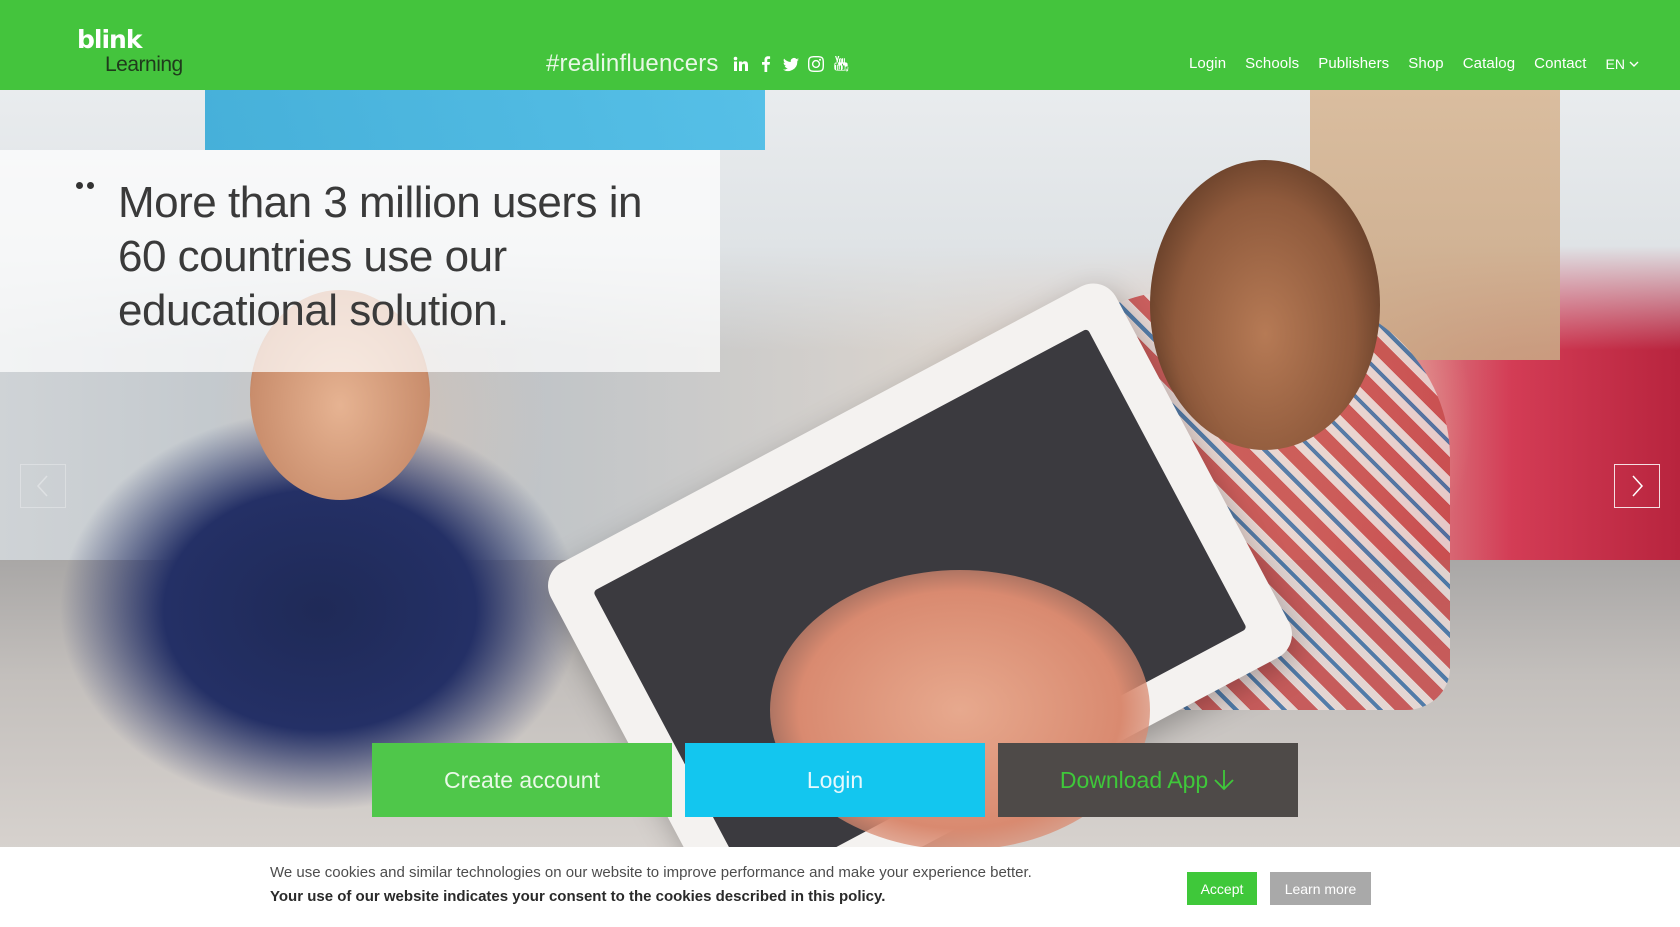 The image size is (1680, 927). I want to click on slider-next-button, so click(1637, 486).